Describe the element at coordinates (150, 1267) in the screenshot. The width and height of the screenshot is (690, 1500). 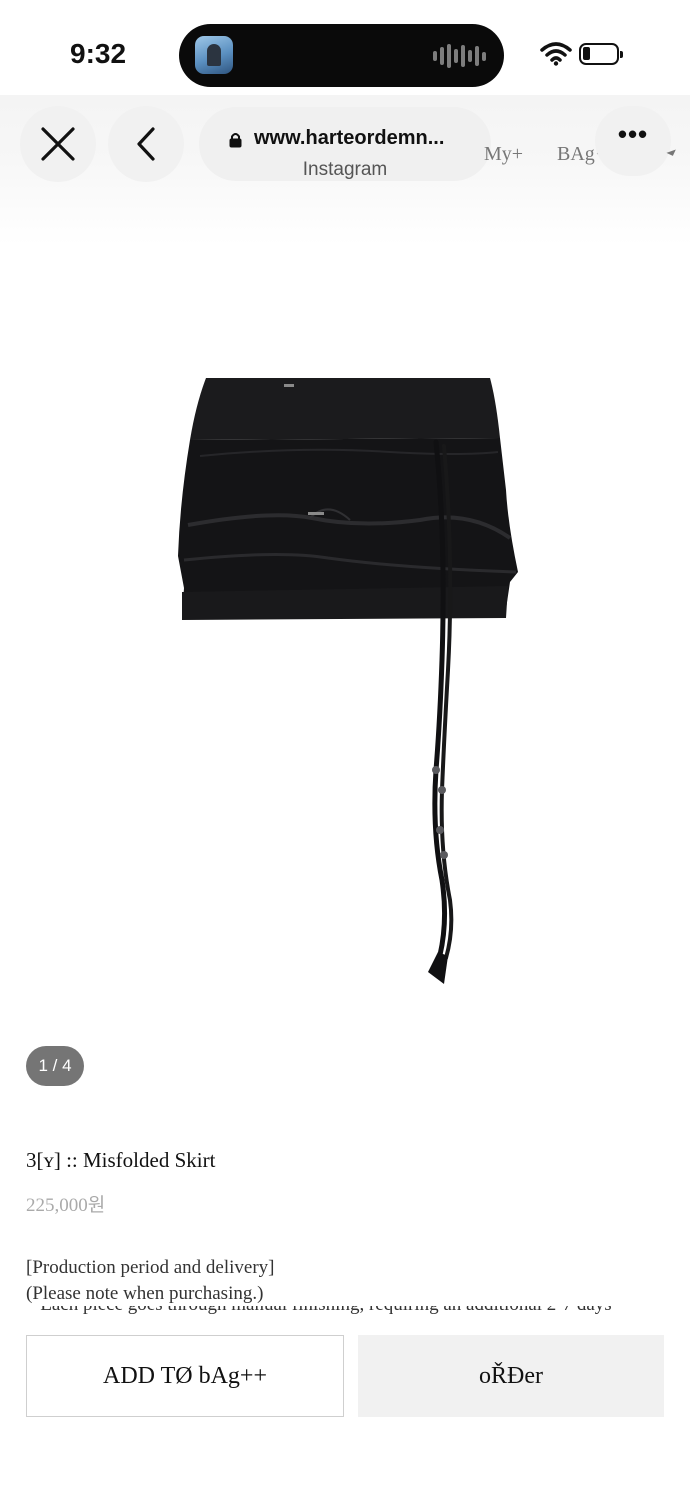
I see `description-line: [Production period and delivery]` at that location.